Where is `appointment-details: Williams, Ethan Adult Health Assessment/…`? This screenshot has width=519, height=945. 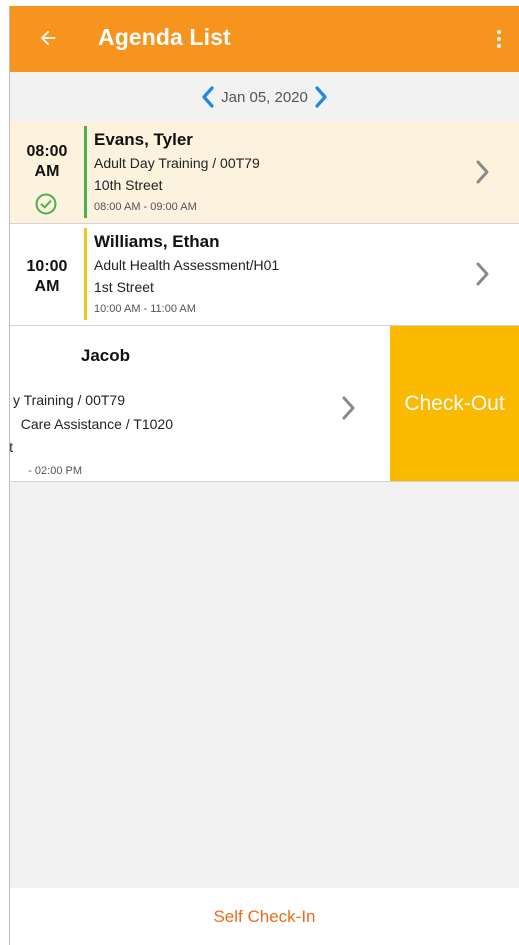
appointment-details: Williams, Ethan Adult Health Assessment/… is located at coordinates (186, 275).